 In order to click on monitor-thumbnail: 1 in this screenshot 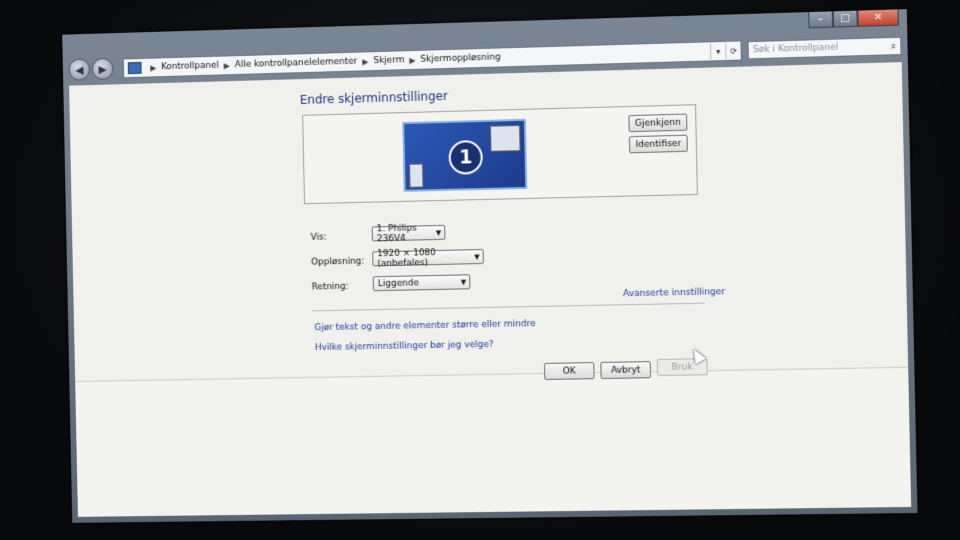, I will do `click(465, 155)`.